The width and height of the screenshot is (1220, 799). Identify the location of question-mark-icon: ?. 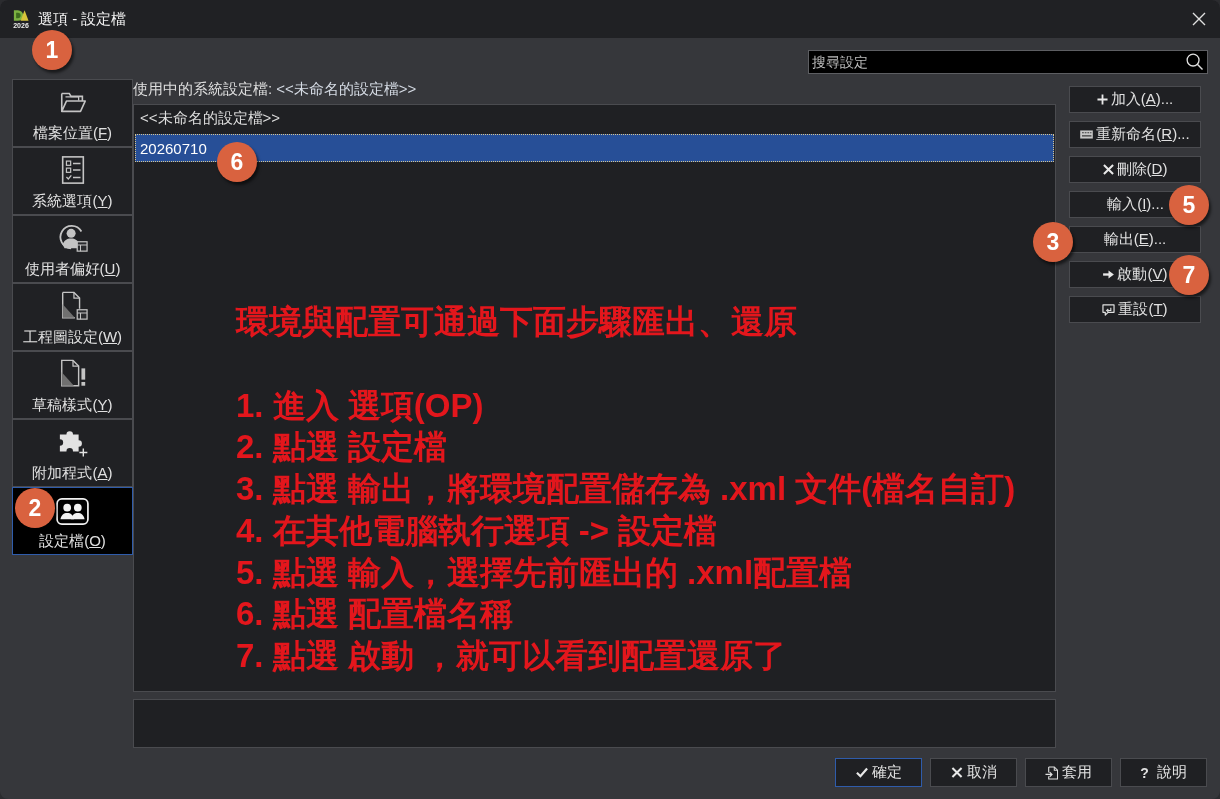
(1144, 772).